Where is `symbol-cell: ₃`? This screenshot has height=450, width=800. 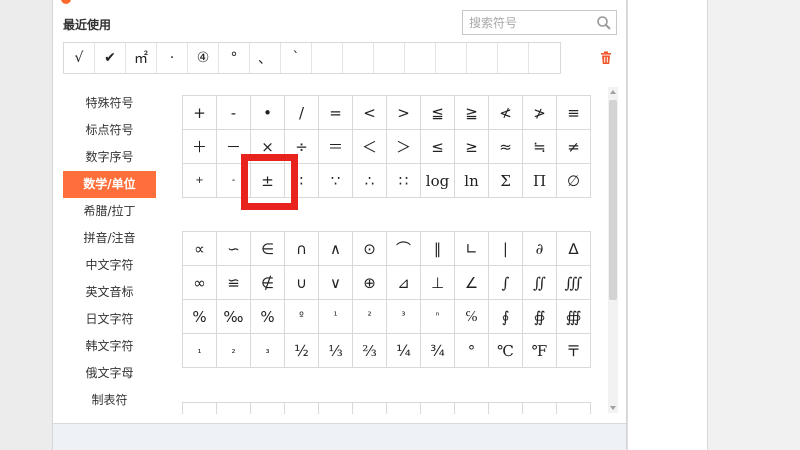
symbol-cell: ₃ is located at coordinates (268, 351).